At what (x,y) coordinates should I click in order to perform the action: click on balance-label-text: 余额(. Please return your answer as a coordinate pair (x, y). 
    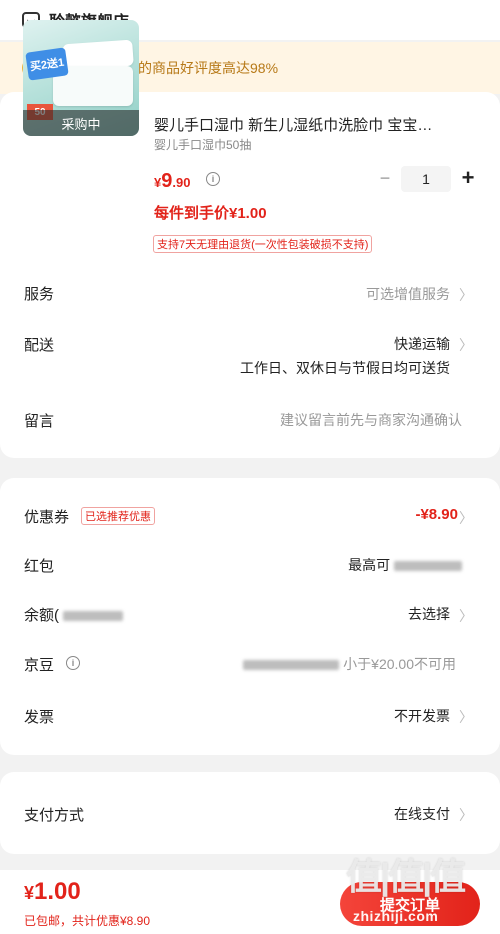
    Looking at the image, I should click on (41, 615).